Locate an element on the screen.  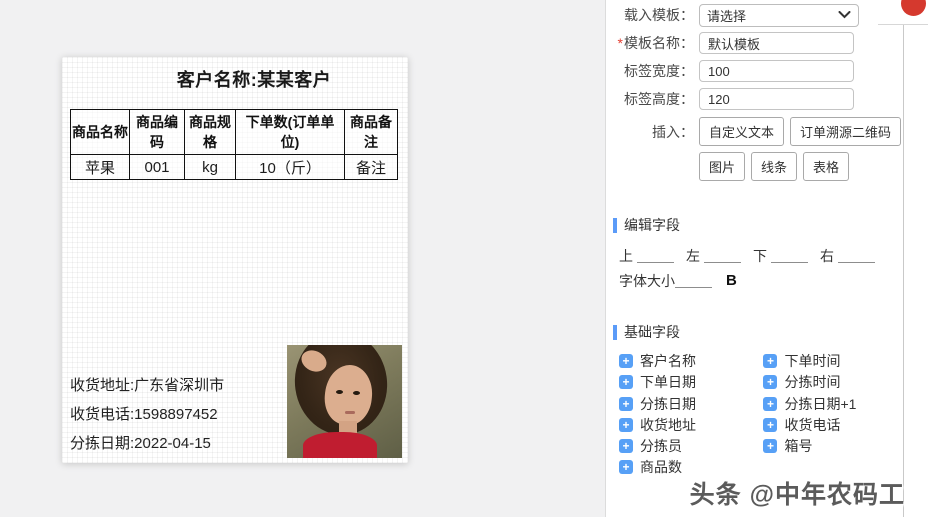
insert-row-1: 插入： 自定义文本 订单溯源二维码 is located at coordinates (754, 131).